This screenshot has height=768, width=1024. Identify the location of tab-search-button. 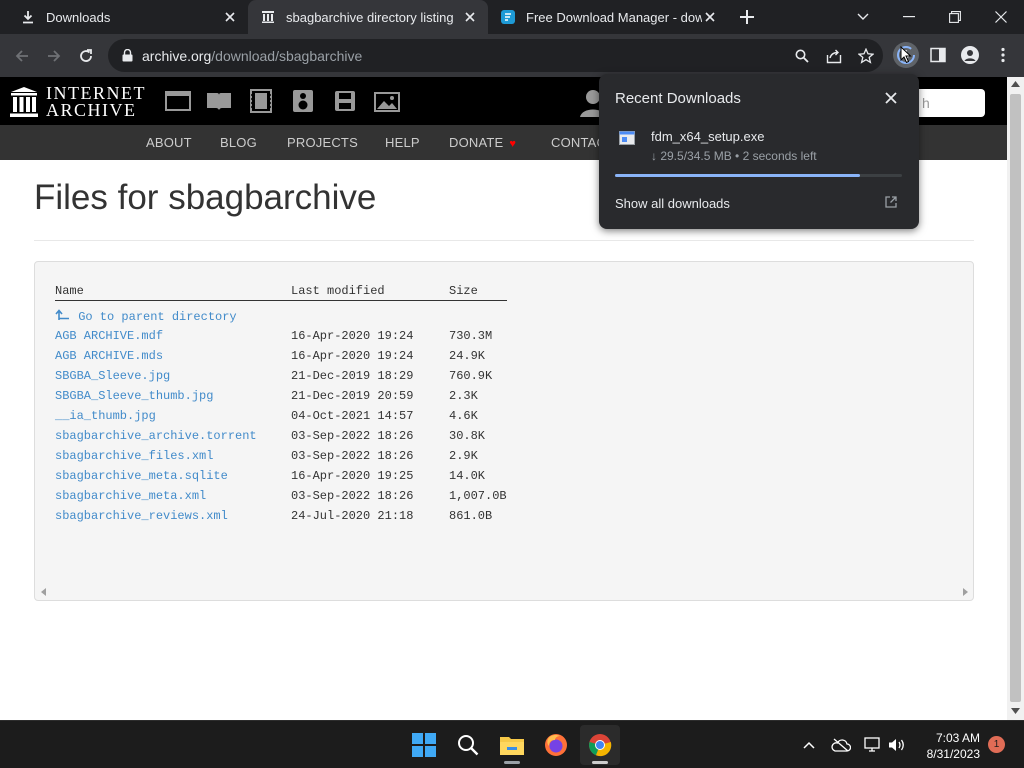
(863, 17).